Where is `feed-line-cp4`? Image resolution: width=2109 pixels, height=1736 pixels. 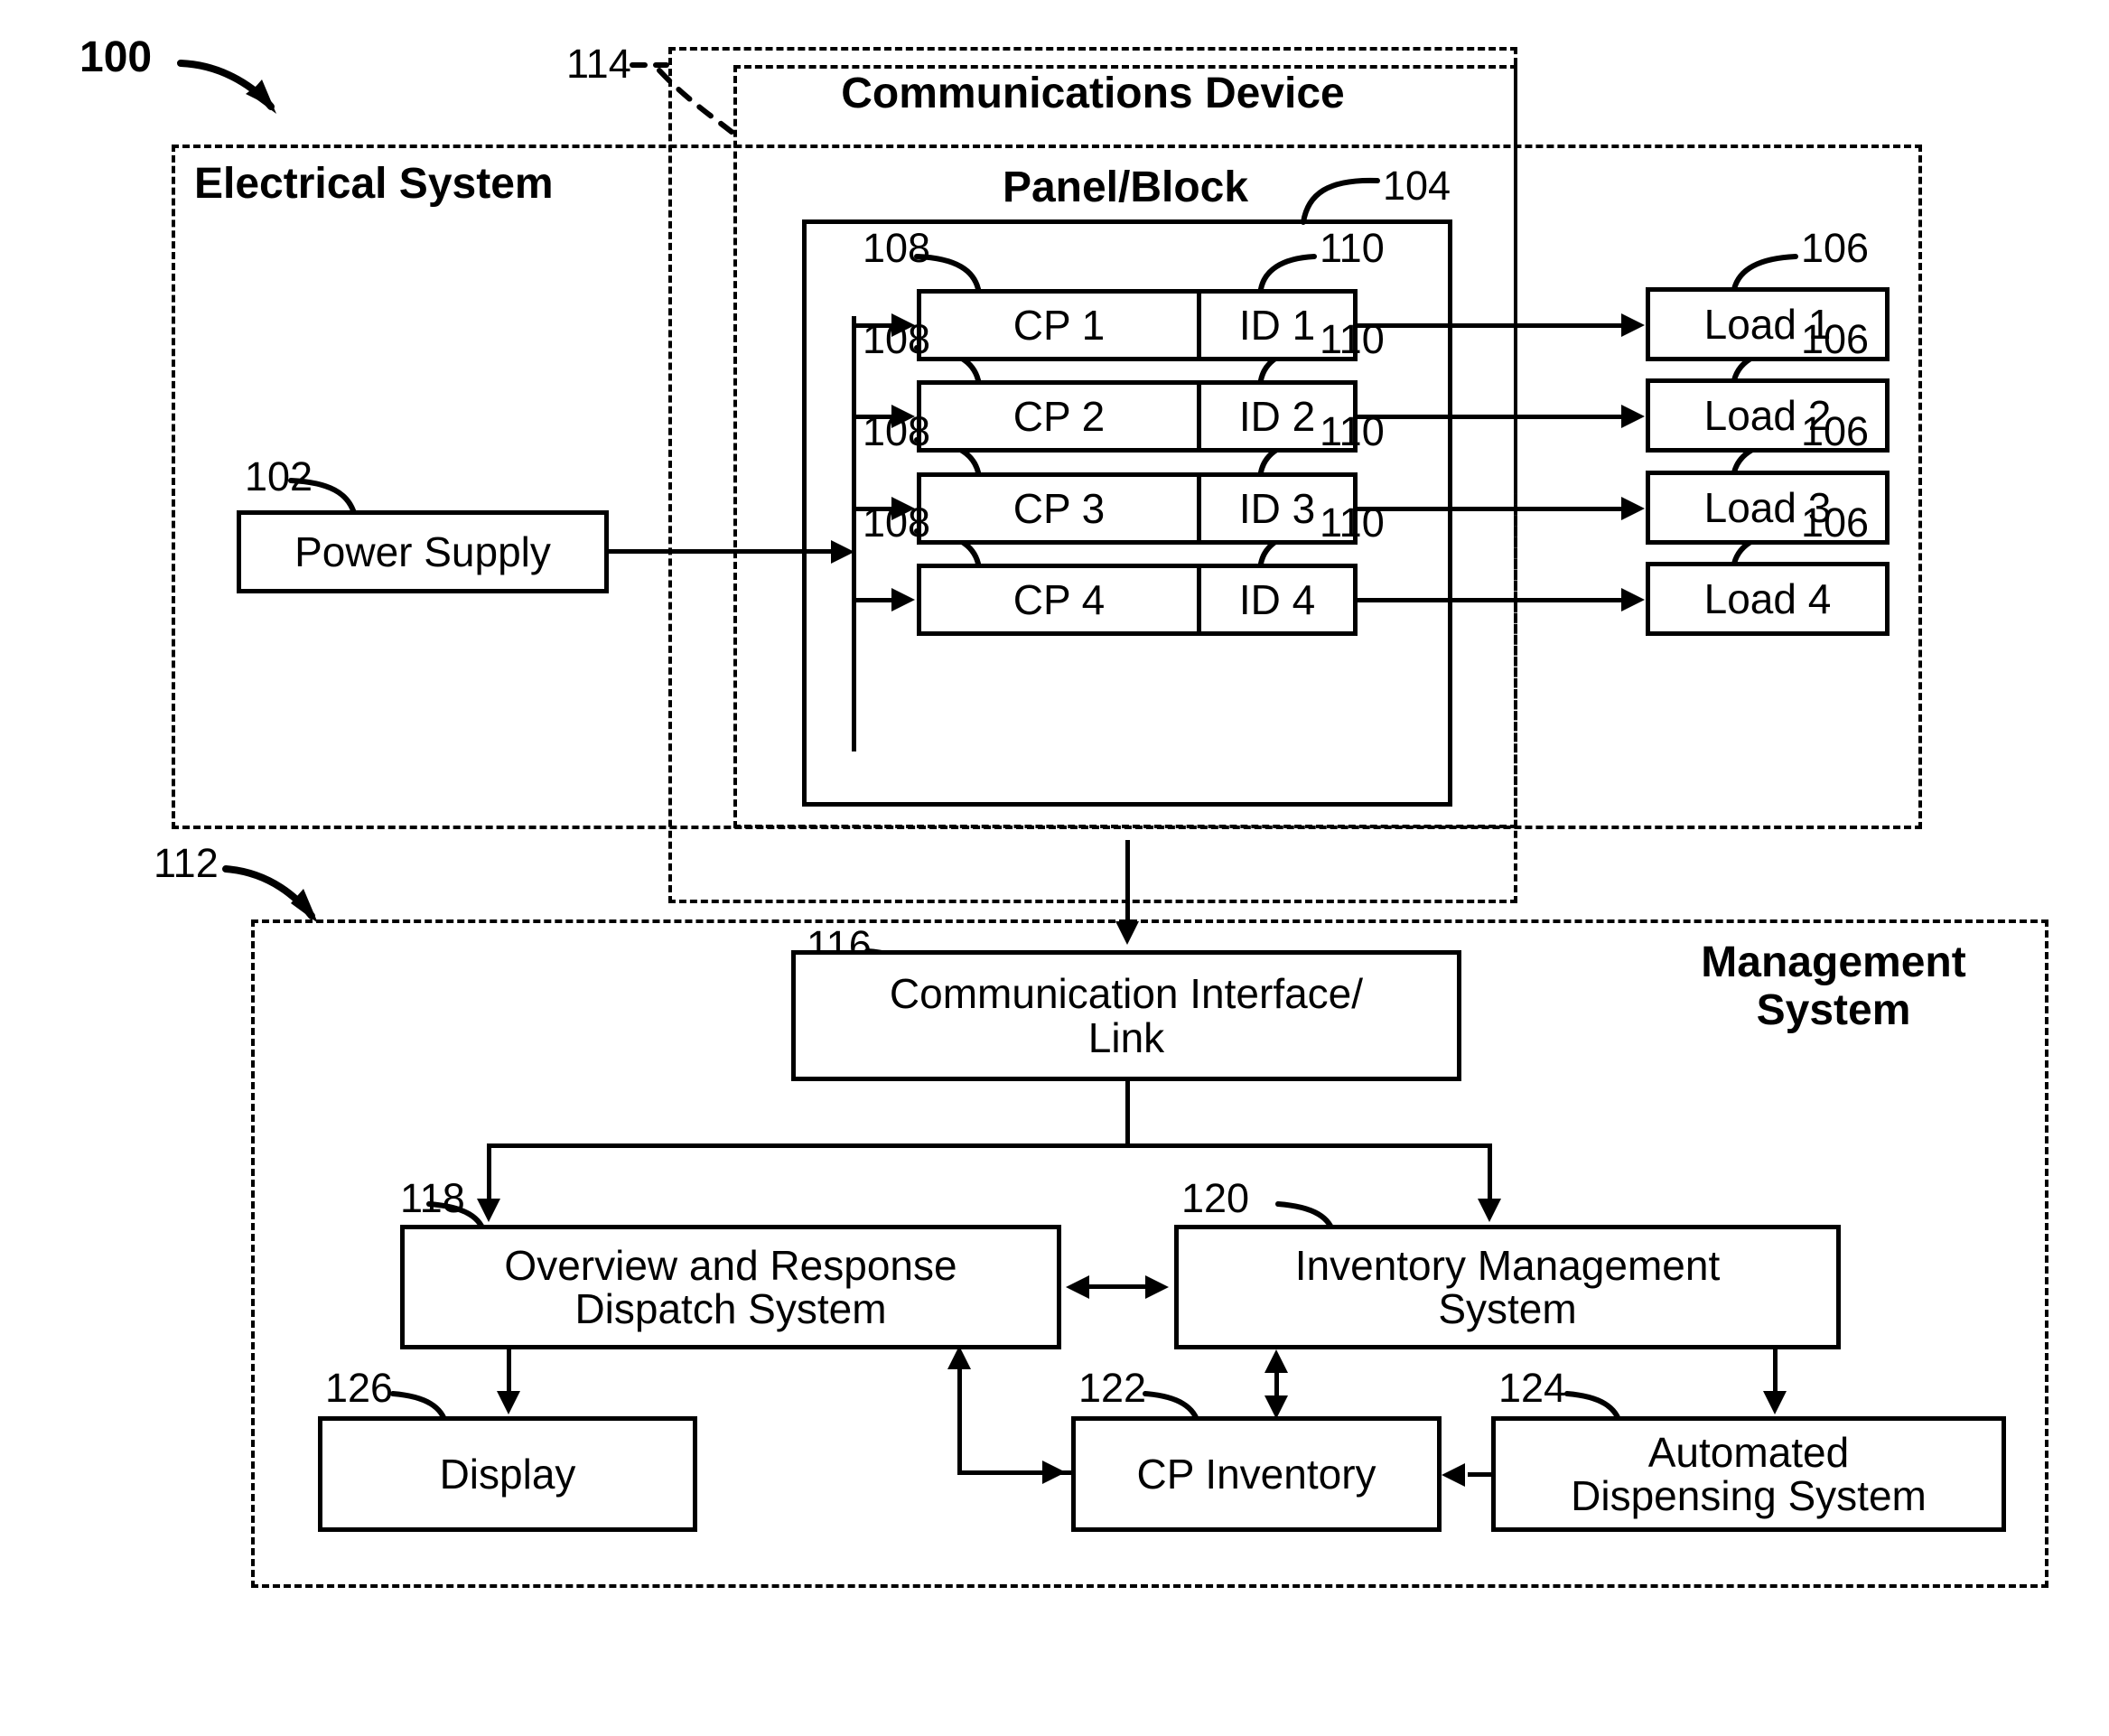 feed-line-cp4 is located at coordinates (875, 600).